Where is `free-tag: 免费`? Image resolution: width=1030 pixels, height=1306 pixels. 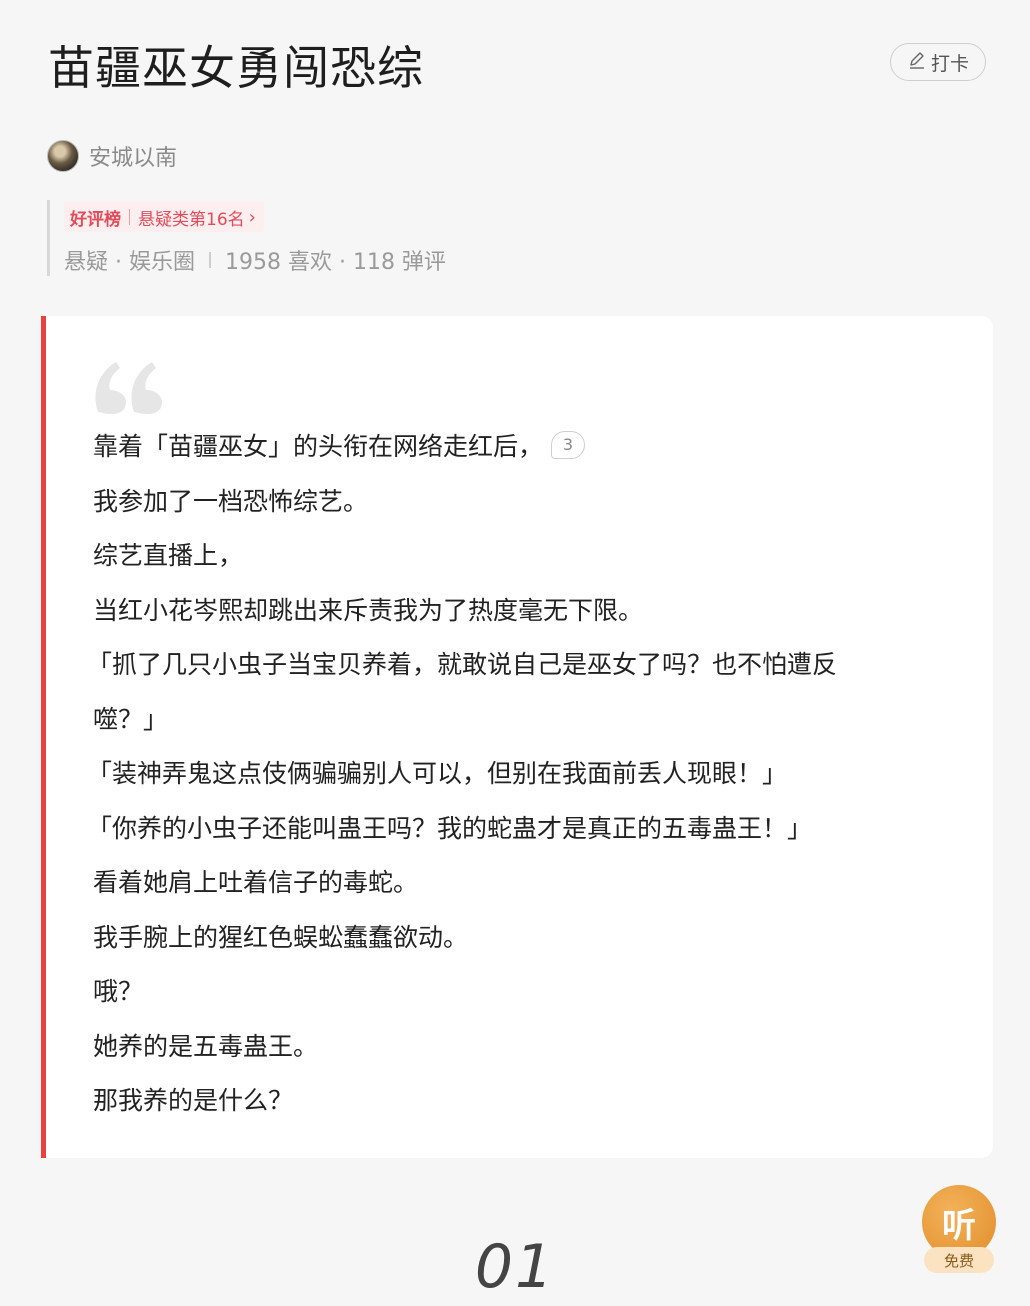
free-tag: 免费 is located at coordinates (959, 1260).